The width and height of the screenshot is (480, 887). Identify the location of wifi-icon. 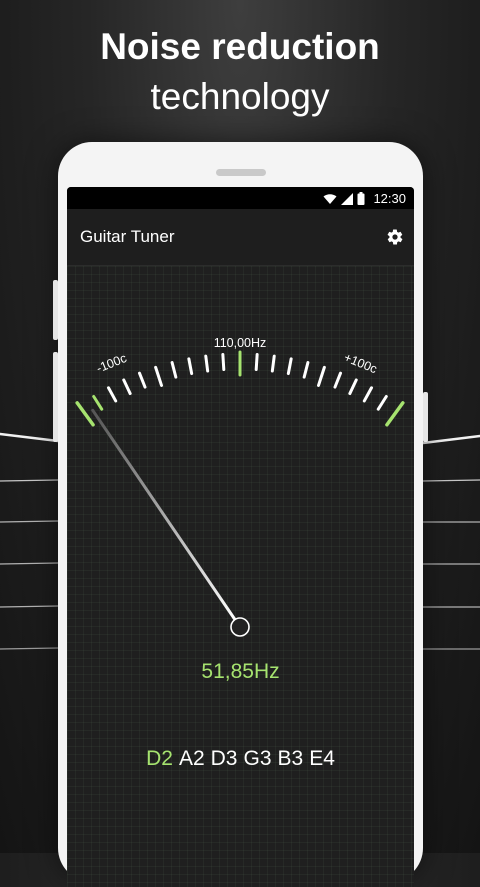
(330, 198).